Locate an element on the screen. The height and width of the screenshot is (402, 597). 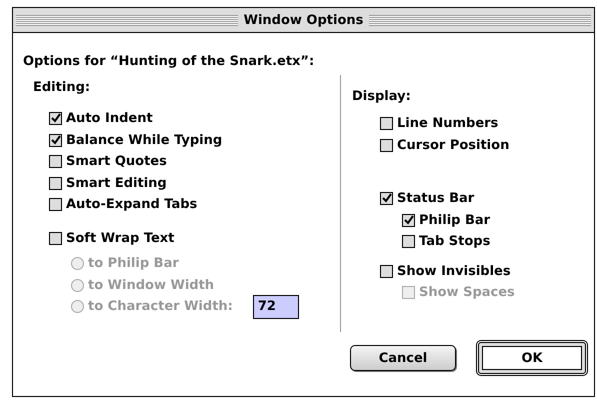
checkbox-label: Show Invisibles is located at coordinates (454, 271).